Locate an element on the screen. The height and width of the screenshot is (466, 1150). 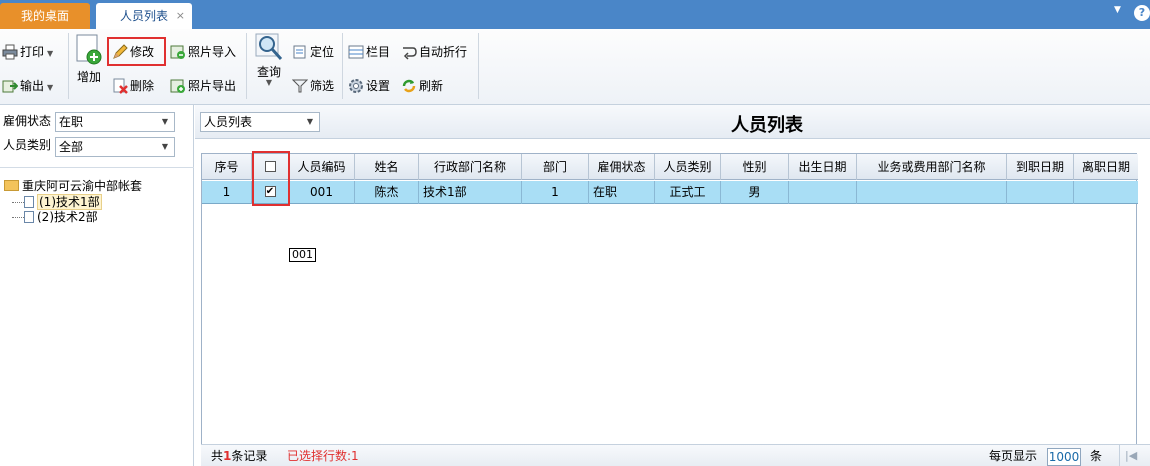
view-select-value: 人员列表 is located at coordinates (228, 122).